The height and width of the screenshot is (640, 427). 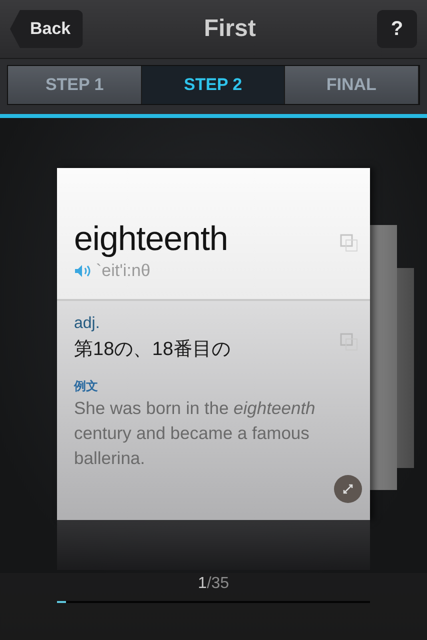 I want to click on meaning-text: 第18の、18番目の, so click(x=152, y=350).